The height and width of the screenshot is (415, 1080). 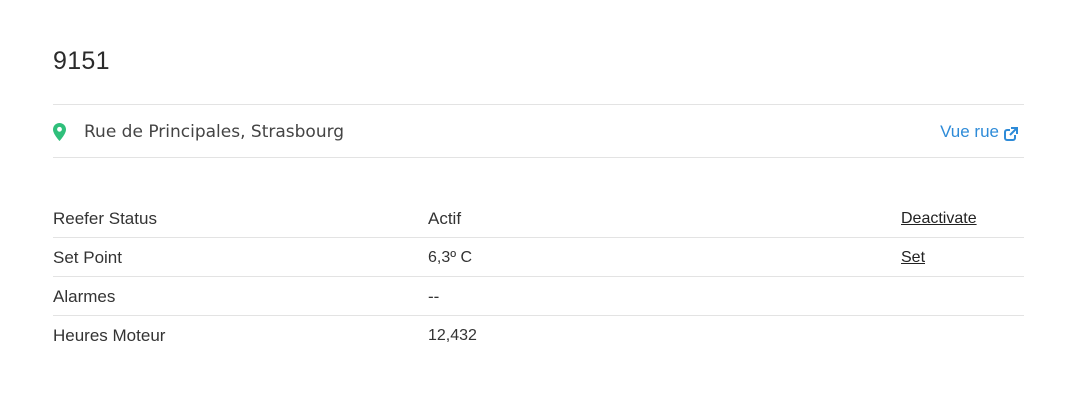 I want to click on row-label: Heures Moteur, so click(x=109, y=335).